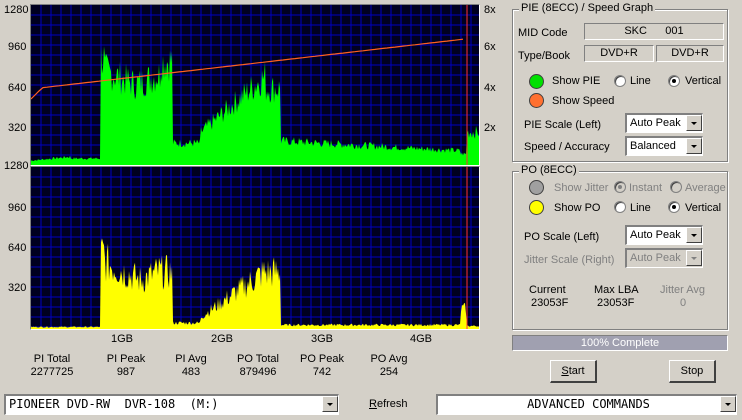 This screenshot has width=742, height=420. I want to click on progress-bar: 100% Complete, so click(620, 343).